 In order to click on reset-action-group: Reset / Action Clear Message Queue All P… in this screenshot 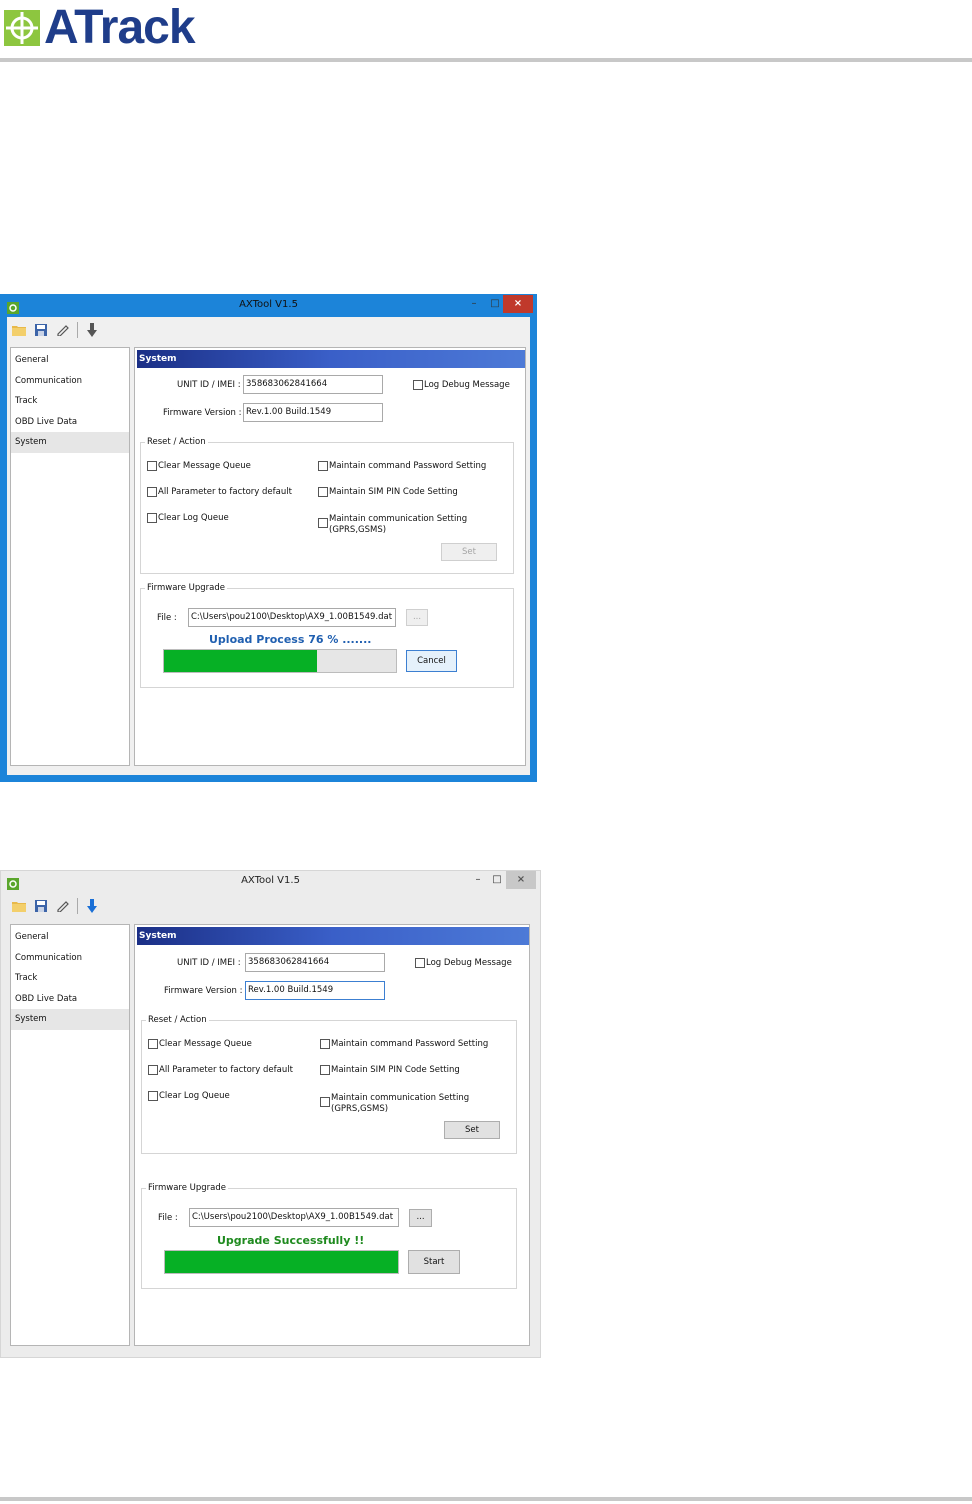, I will do `click(327, 505)`.